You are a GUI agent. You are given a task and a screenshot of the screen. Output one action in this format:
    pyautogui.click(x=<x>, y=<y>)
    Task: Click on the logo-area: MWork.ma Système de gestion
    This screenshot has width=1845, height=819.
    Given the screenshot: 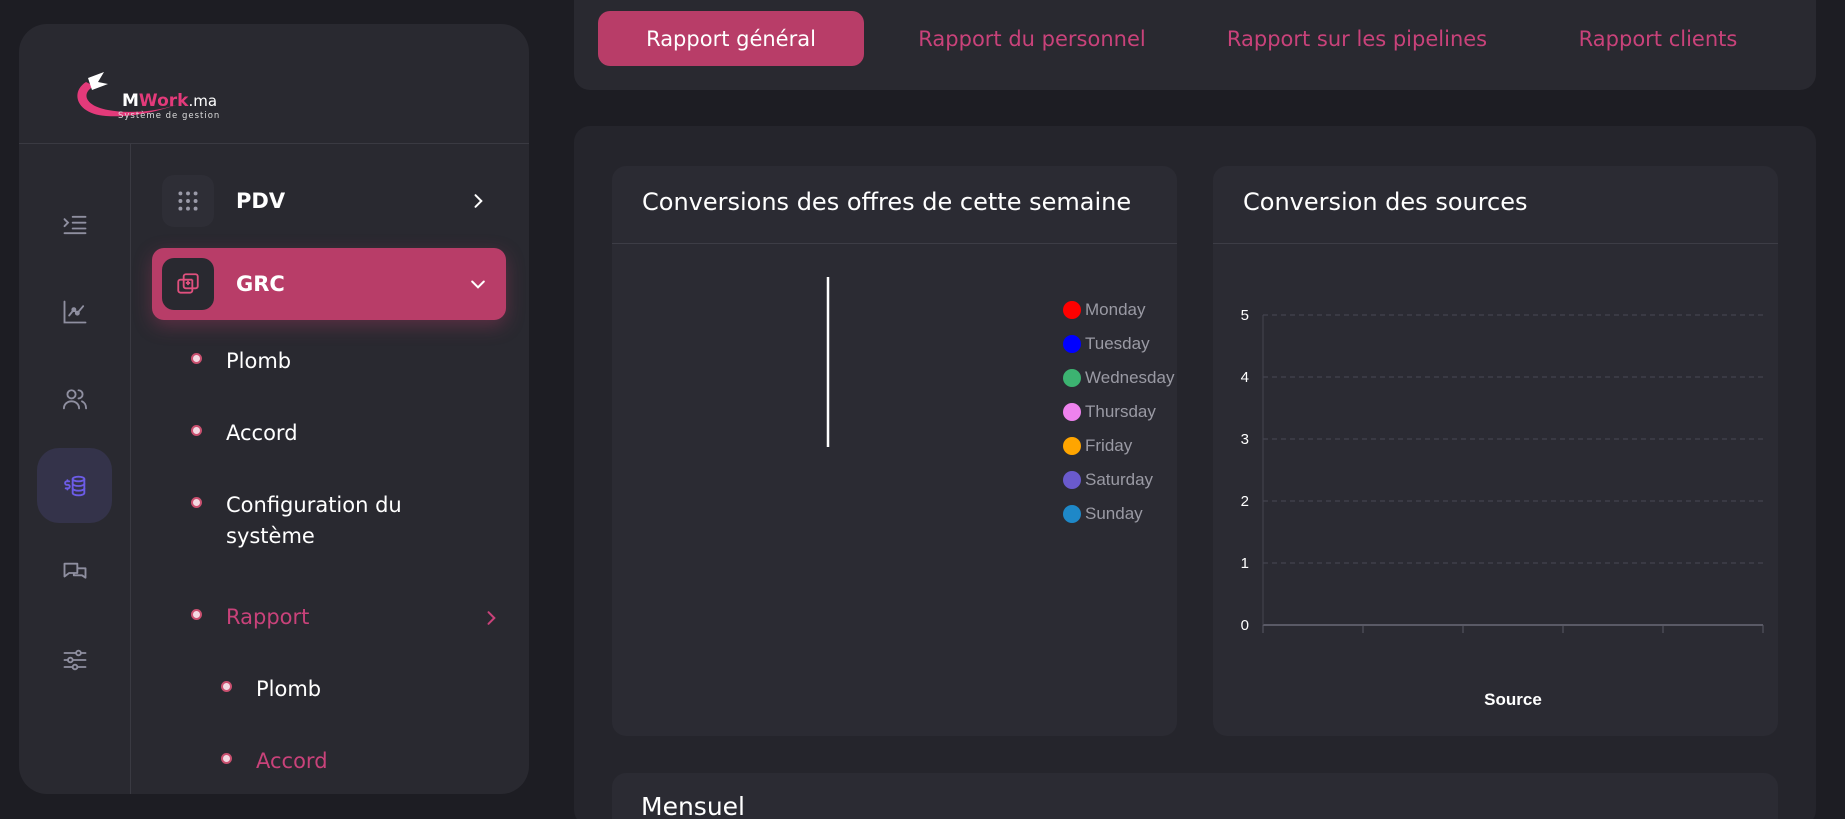 What is the action you would take?
    pyautogui.click(x=274, y=84)
    